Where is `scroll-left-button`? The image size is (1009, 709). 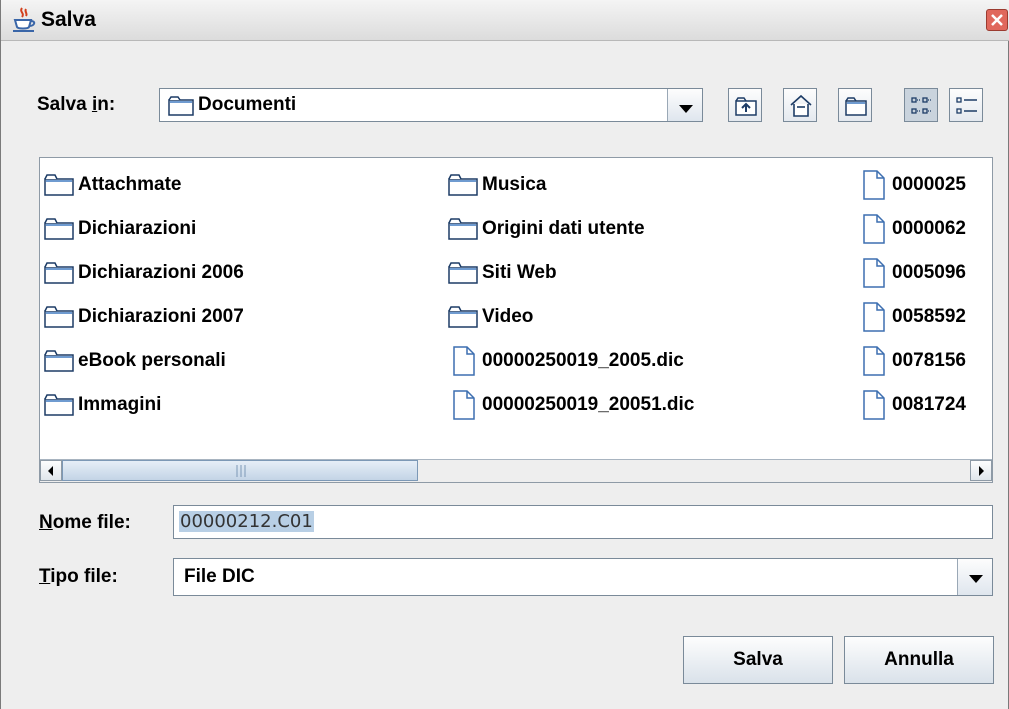 scroll-left-button is located at coordinates (51, 470).